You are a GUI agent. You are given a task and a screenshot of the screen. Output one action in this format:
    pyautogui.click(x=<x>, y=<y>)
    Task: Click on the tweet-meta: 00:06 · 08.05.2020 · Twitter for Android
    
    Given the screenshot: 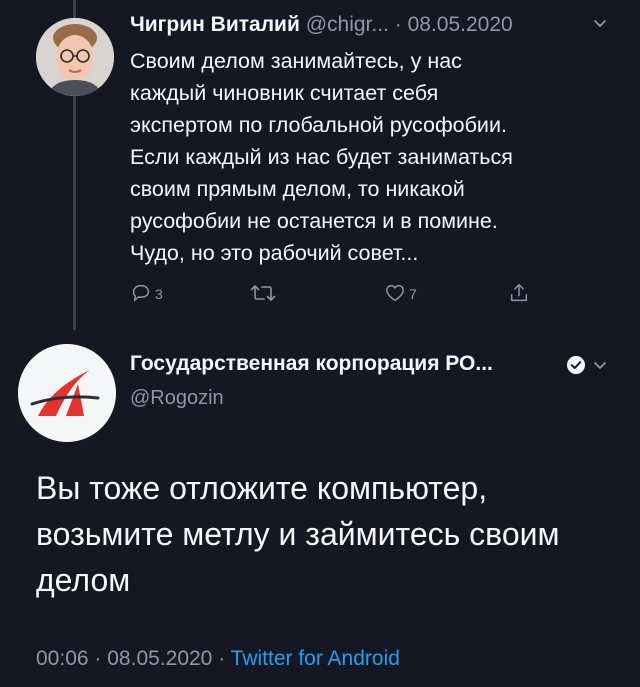 What is the action you would take?
    pyautogui.click(x=218, y=659)
    